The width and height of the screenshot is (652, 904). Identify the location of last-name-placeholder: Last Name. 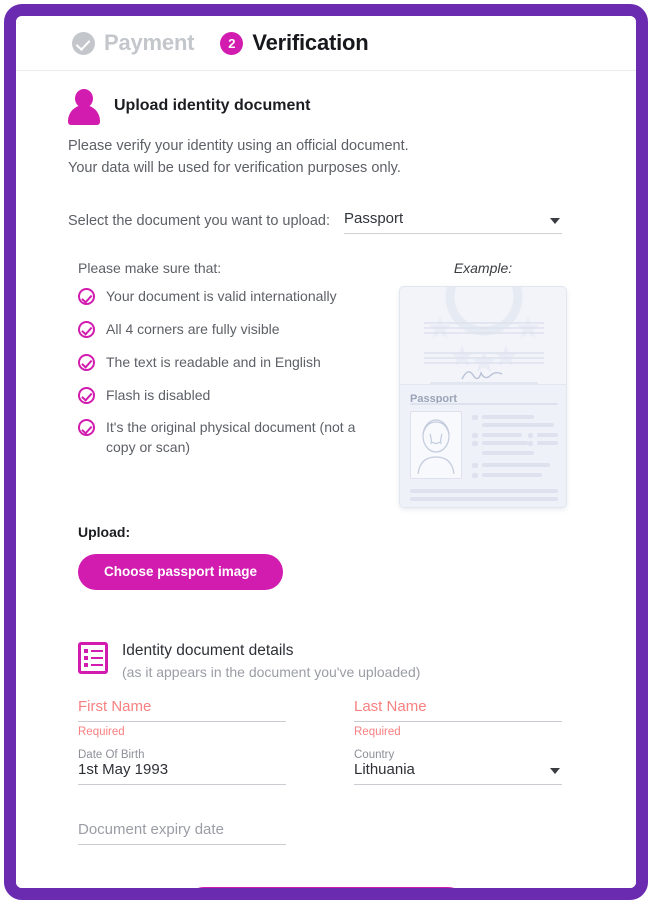
(390, 706).